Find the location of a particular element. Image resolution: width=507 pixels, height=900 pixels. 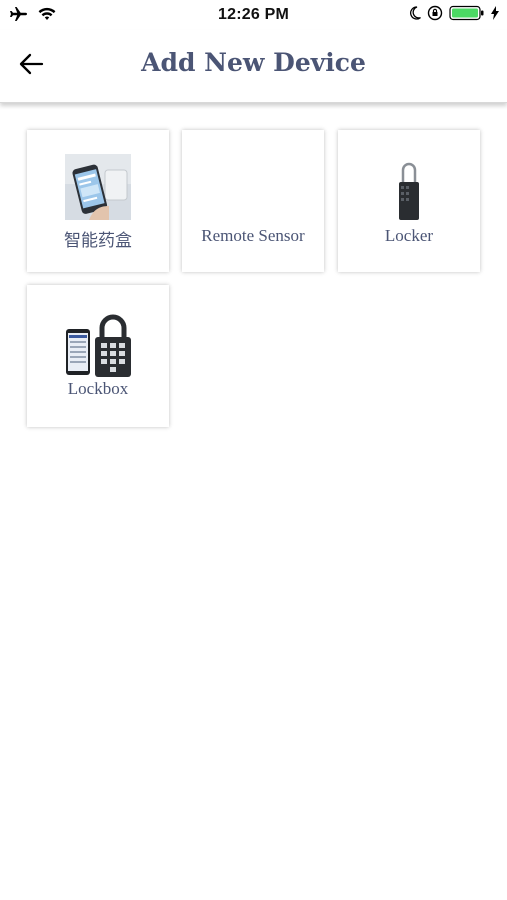

orientation-lock-icon is located at coordinates (435, 15).